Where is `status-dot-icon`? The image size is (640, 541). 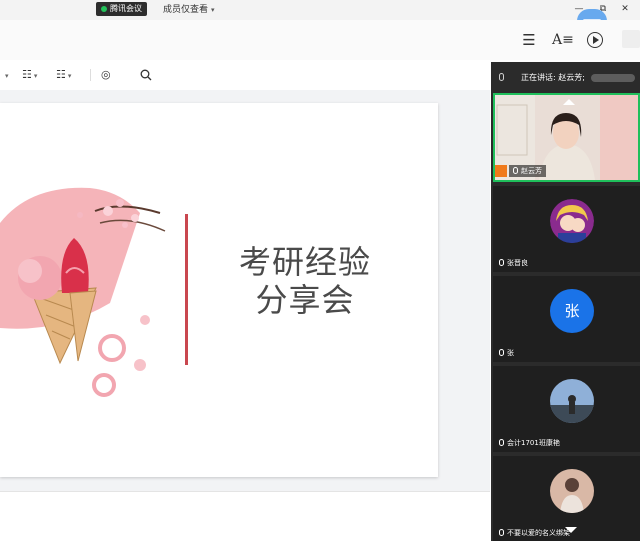 status-dot-icon is located at coordinates (104, 8).